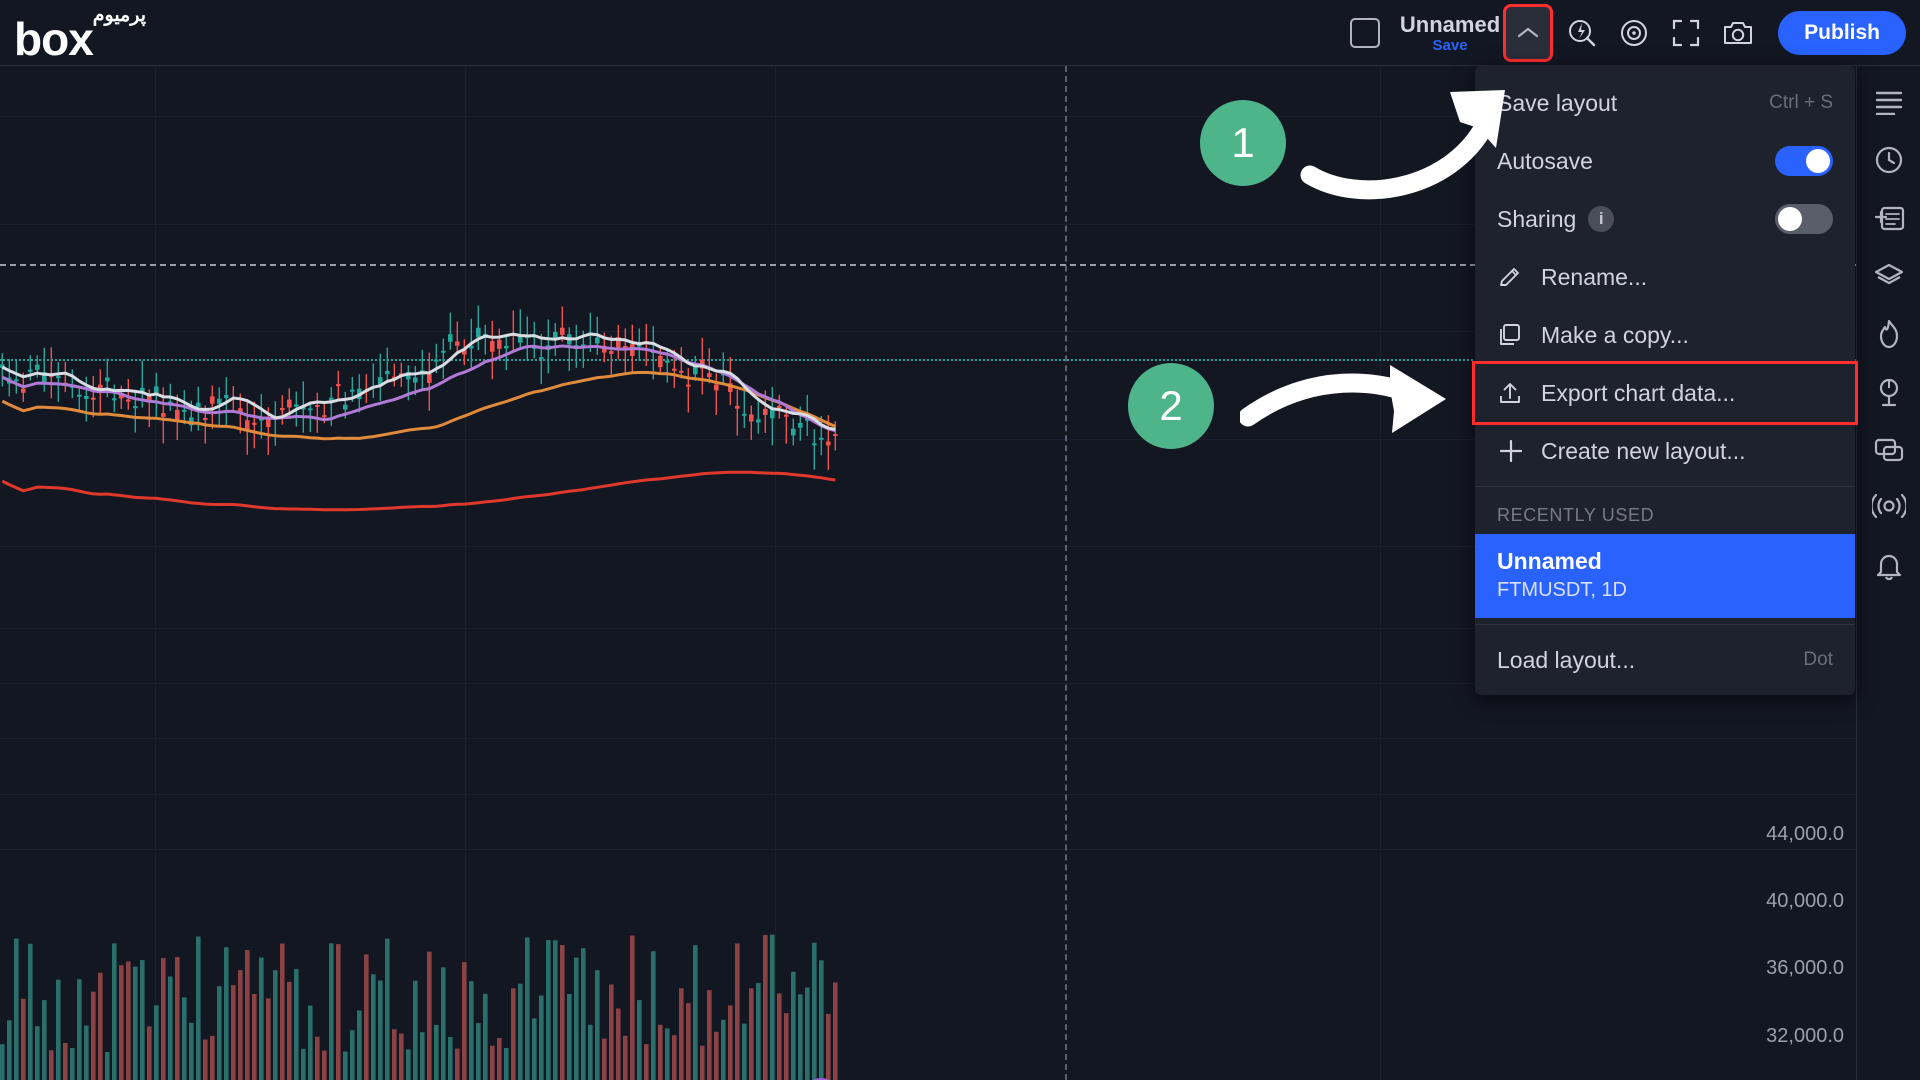 The height and width of the screenshot is (1080, 1920). I want to click on menu-item-label: Save layout, so click(1557, 102).